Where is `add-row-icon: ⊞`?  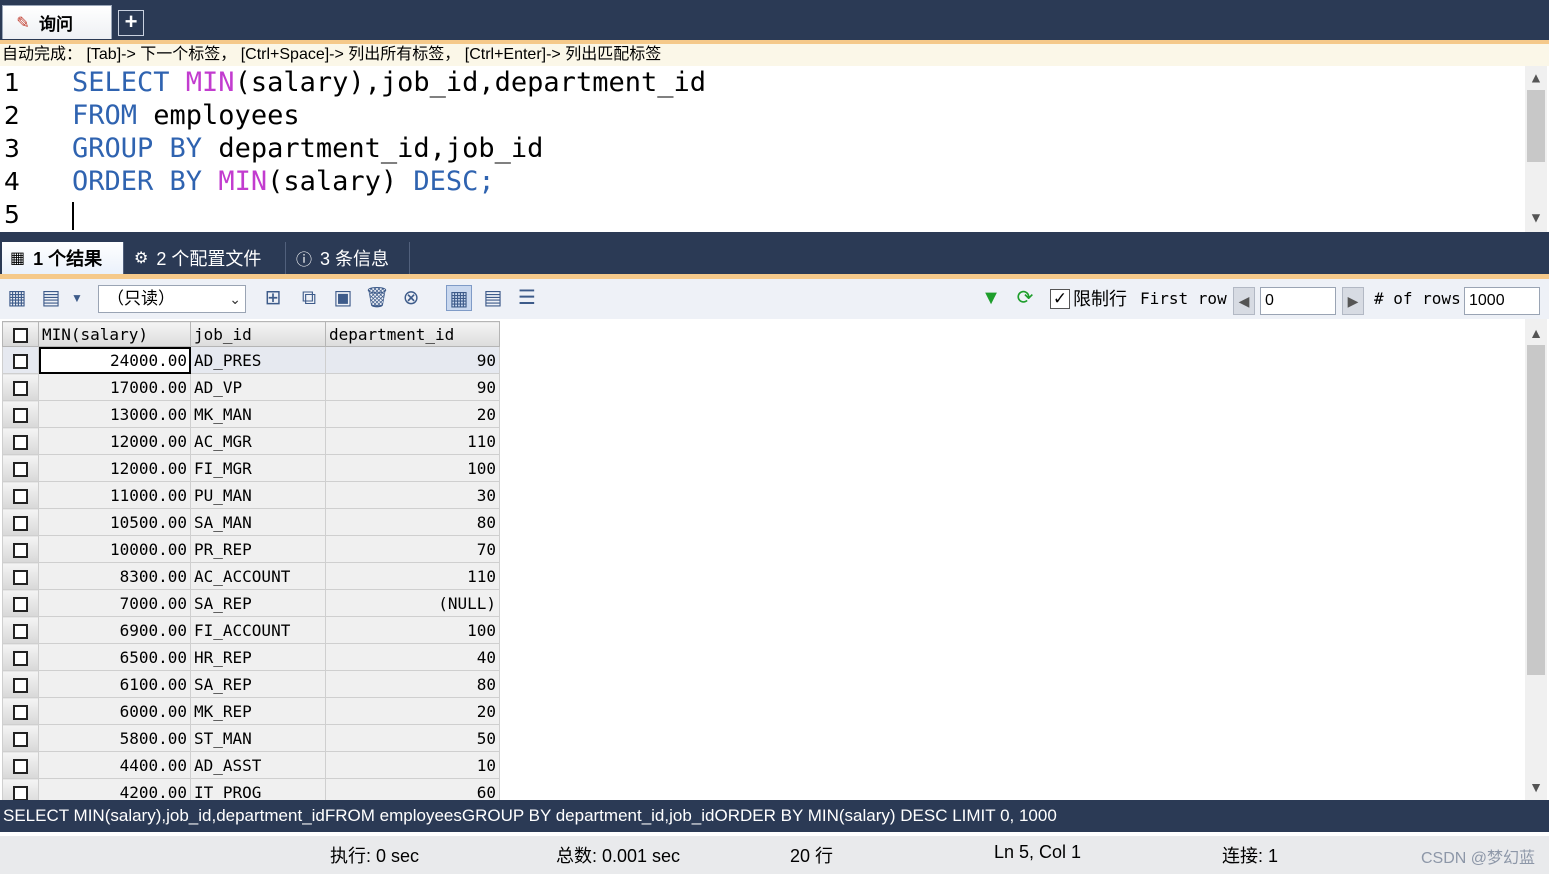
add-row-icon: ⊞ is located at coordinates (273, 298).